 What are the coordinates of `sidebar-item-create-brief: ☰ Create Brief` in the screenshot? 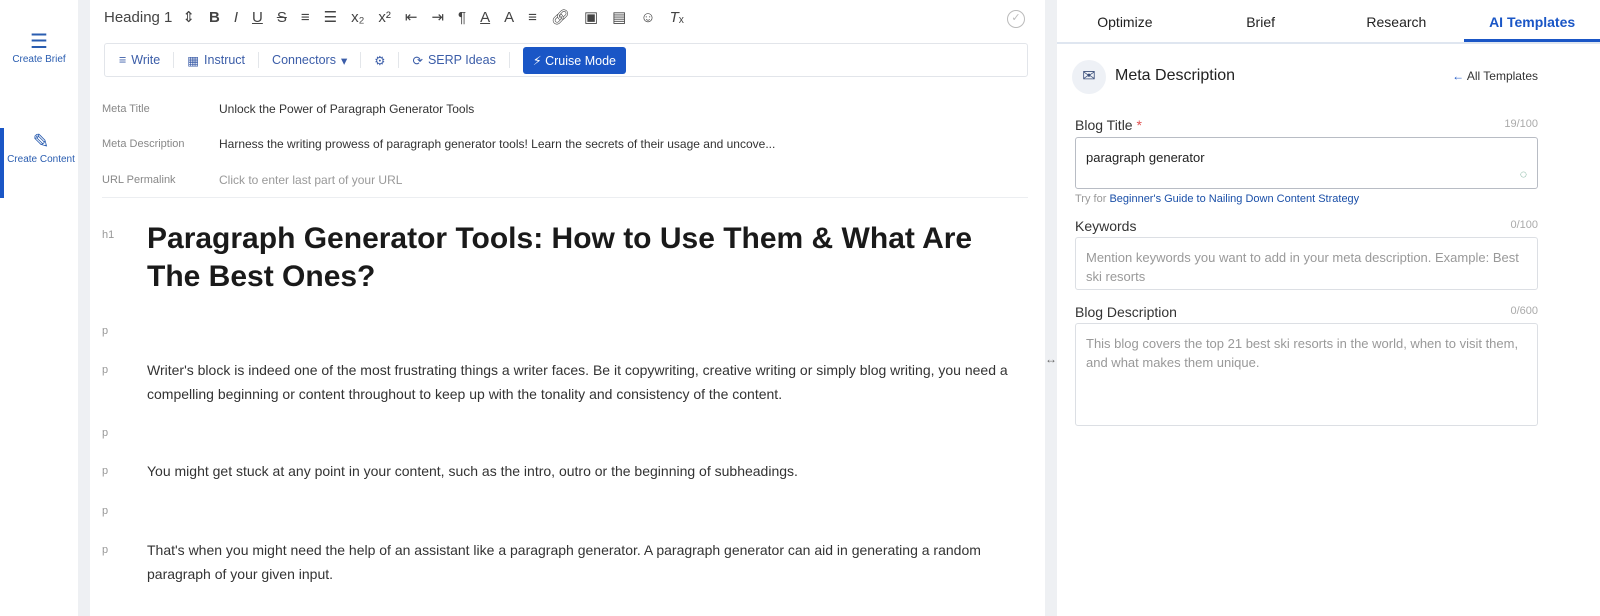 It's located at (39, 48).